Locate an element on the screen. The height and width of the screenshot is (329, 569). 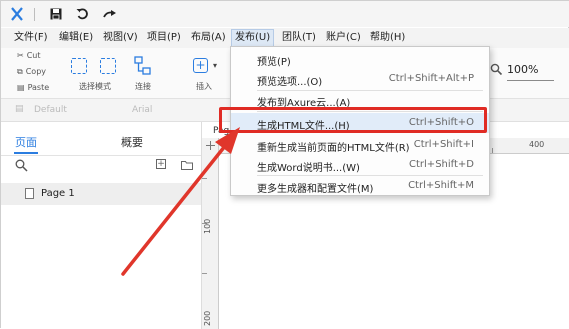
menu-item-regenerate-html: 重新生成当前页面的HTML文件(R) Ctrl+Shift+I is located at coordinates (360, 145).